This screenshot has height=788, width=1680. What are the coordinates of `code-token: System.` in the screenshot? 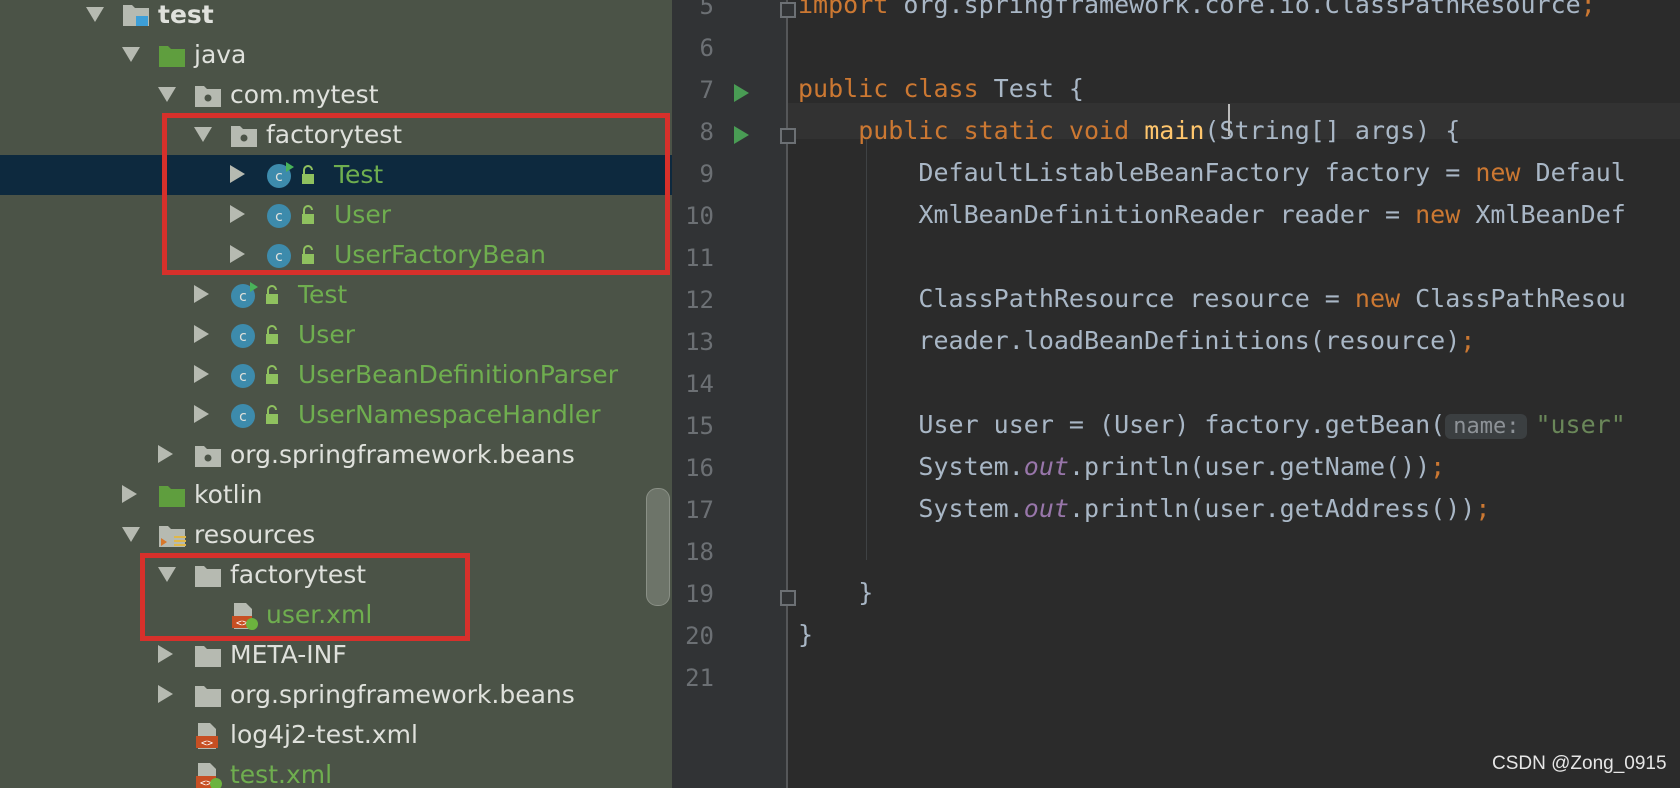 It's located at (911, 508).